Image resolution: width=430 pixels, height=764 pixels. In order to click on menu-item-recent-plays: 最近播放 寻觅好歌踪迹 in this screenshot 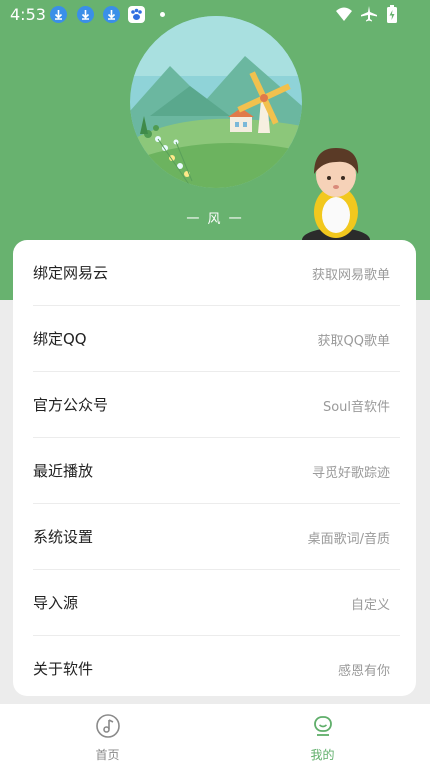, I will do `click(216, 471)`.